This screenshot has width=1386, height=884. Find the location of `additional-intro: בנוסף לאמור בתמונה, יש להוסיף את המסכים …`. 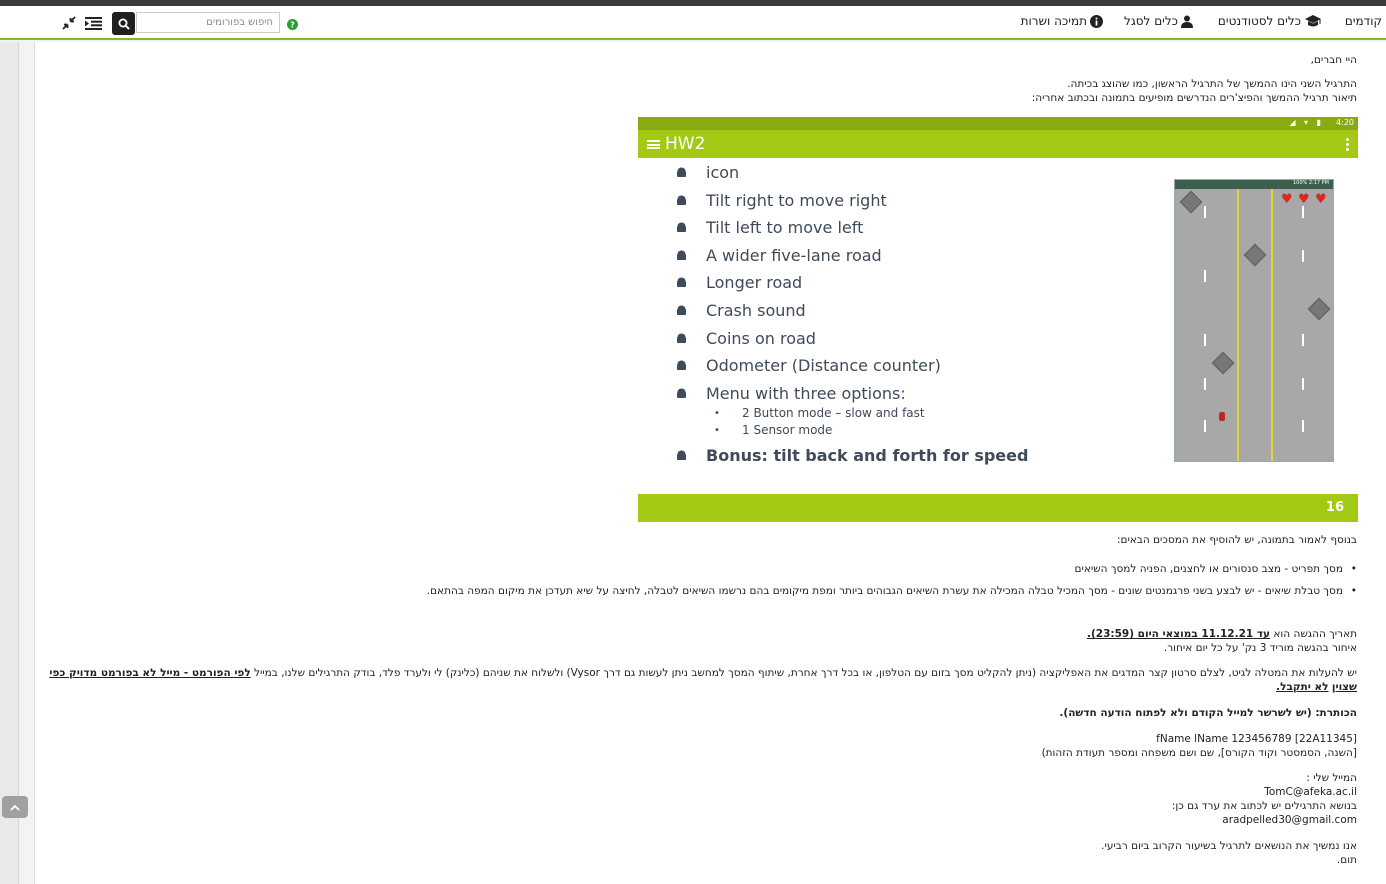

additional-intro: בנוסף לאמור בתמונה, יש להוסיף את המסכים … is located at coordinates (1236, 540).